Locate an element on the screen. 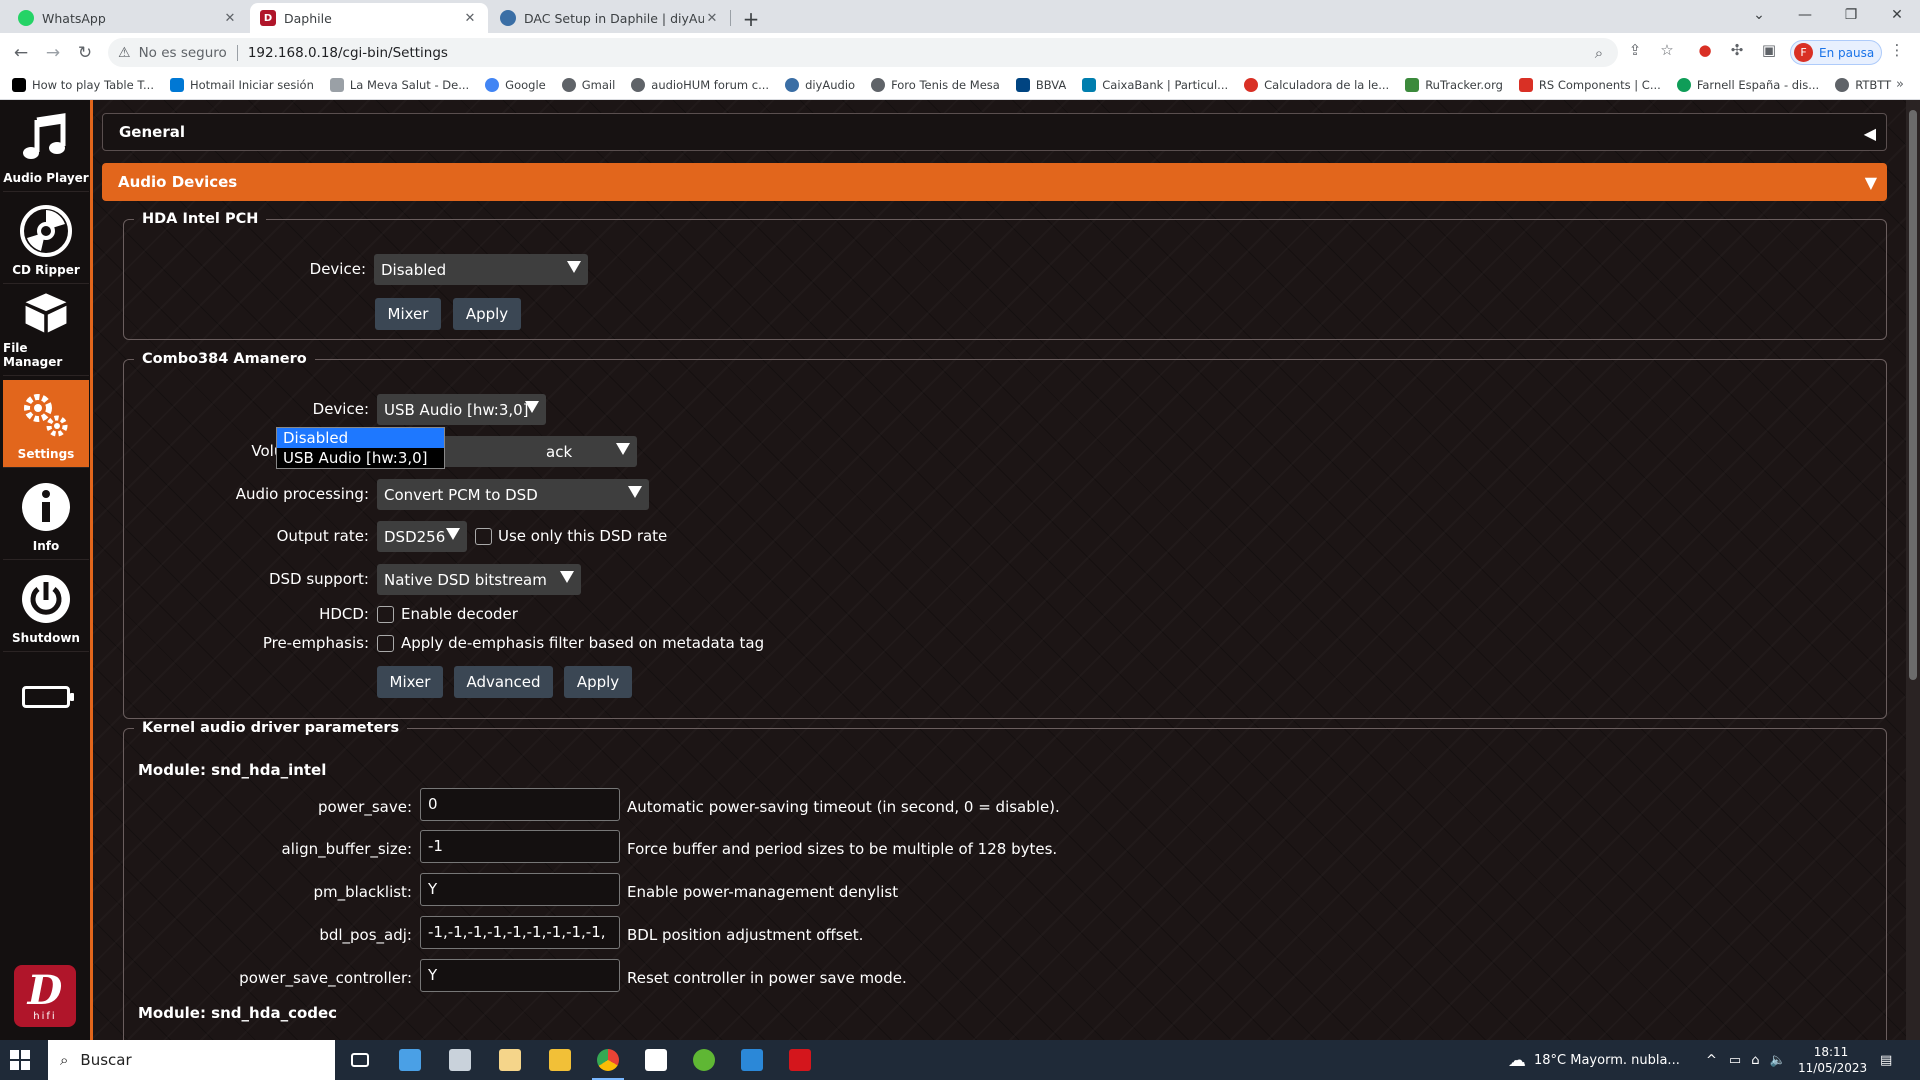 This screenshot has width=1920, height=1080. general-section-header: General ◀ is located at coordinates (994, 132).